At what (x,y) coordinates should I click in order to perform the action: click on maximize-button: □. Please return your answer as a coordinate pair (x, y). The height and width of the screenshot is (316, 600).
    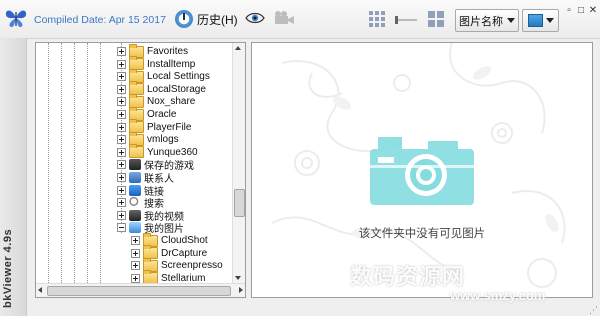
    Looking at the image, I should click on (581, 11).